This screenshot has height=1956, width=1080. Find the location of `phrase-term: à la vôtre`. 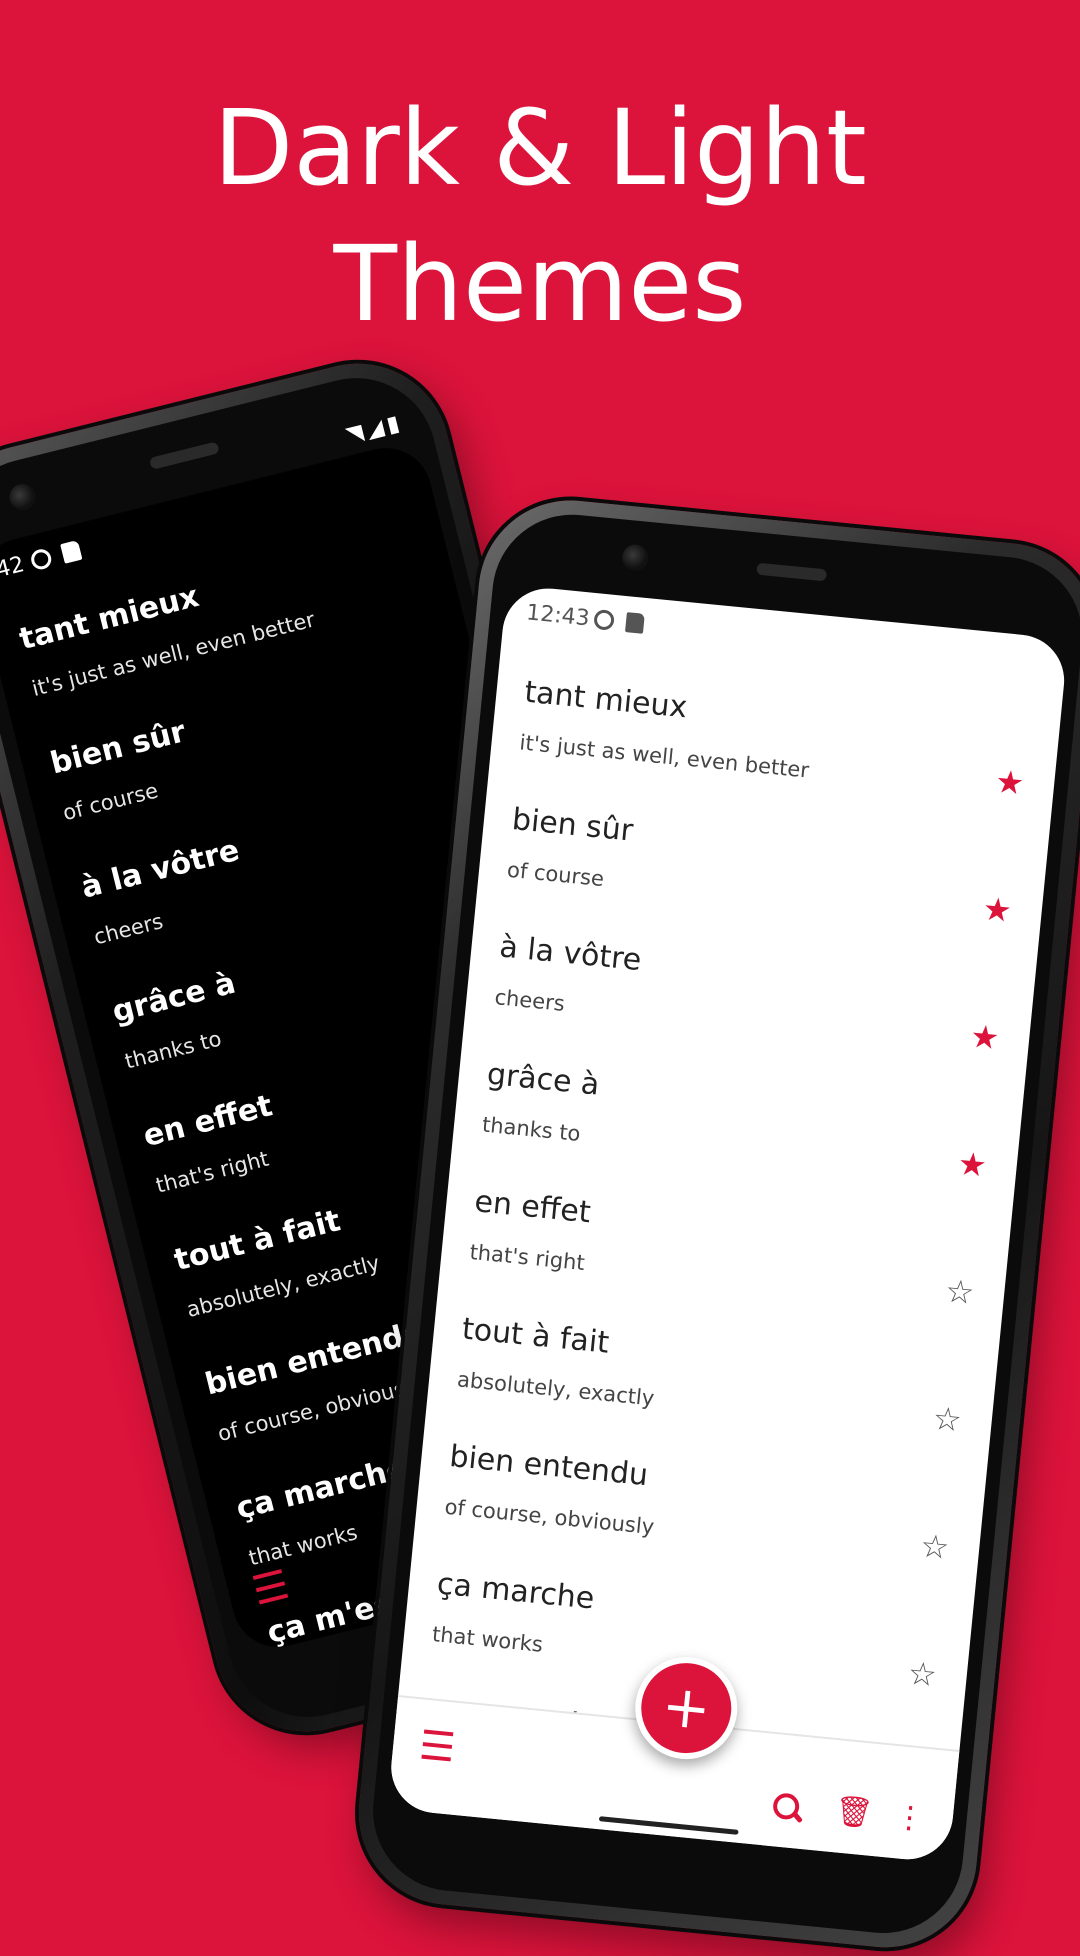

phrase-term: à la vôtre is located at coordinates (570, 954).